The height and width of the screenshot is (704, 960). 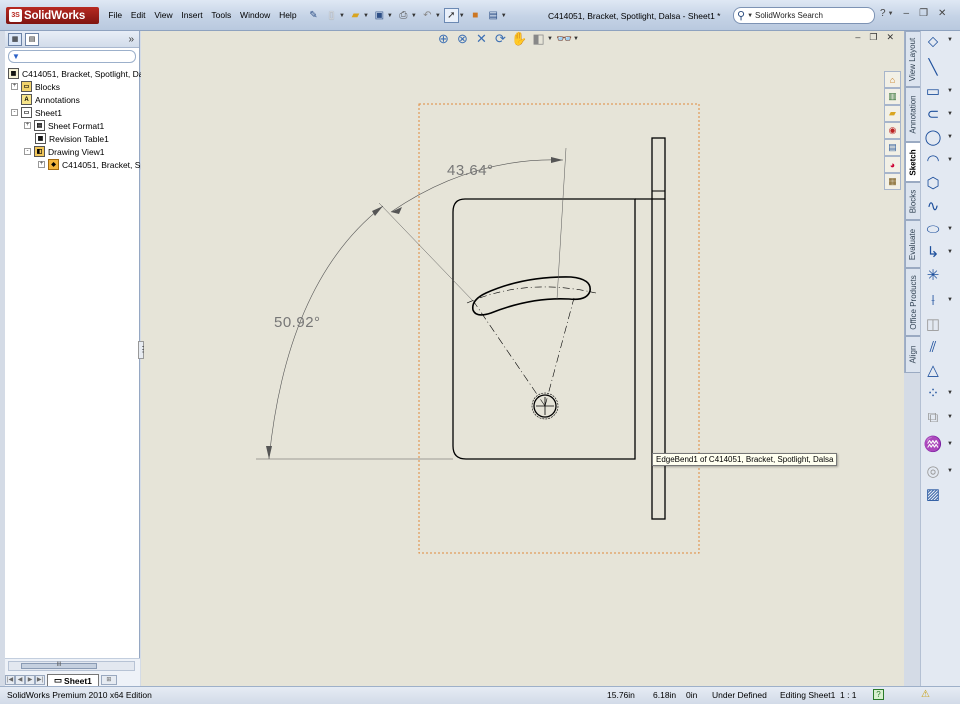 I want to click on tab-office-products: Office Products, so click(x=913, y=302).